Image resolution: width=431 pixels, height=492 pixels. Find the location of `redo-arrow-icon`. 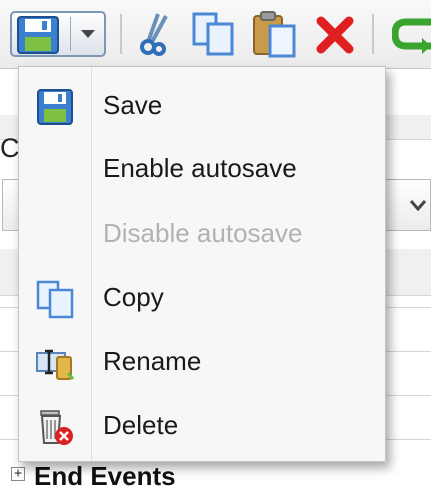

redo-arrow-icon is located at coordinates (411, 37).